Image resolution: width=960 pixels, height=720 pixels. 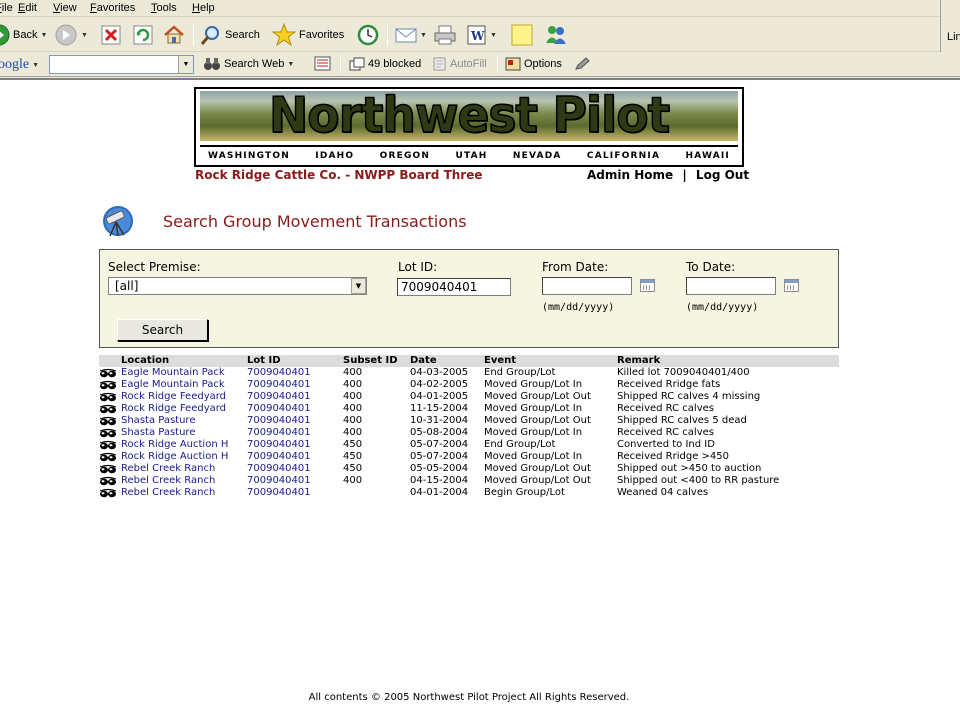 I want to click on autofill-button: AutoFill, so click(x=460, y=64).